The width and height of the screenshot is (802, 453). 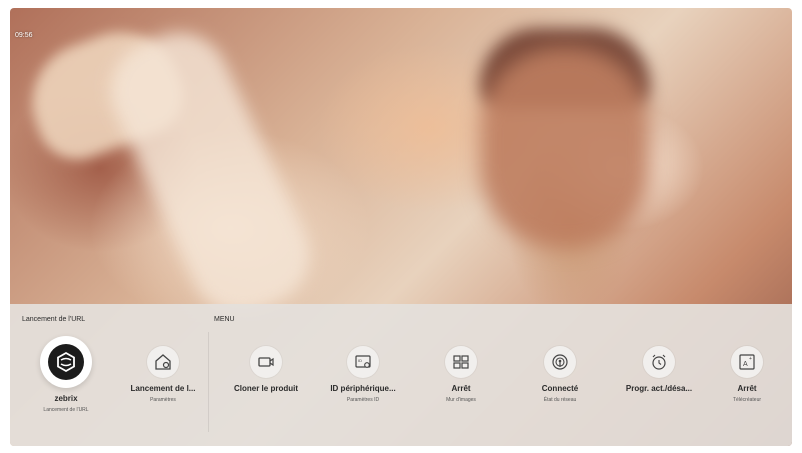 I want to click on menu-item-network-status: Connecté État du réseau, so click(x=560, y=374).